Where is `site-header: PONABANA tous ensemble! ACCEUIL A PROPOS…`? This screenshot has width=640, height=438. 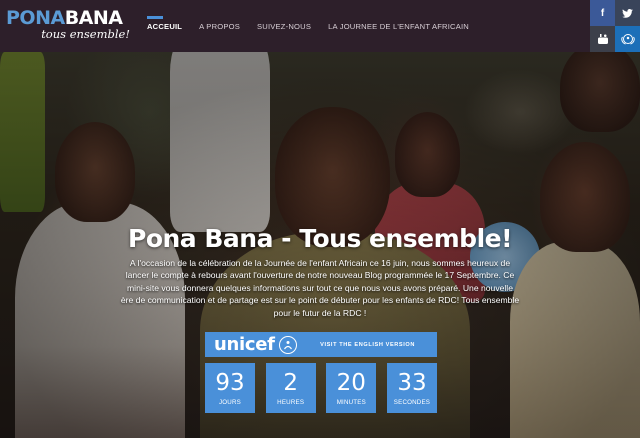
site-header: PONABANA tous ensemble! ACCEUIL A PROPOS… is located at coordinates (320, 26).